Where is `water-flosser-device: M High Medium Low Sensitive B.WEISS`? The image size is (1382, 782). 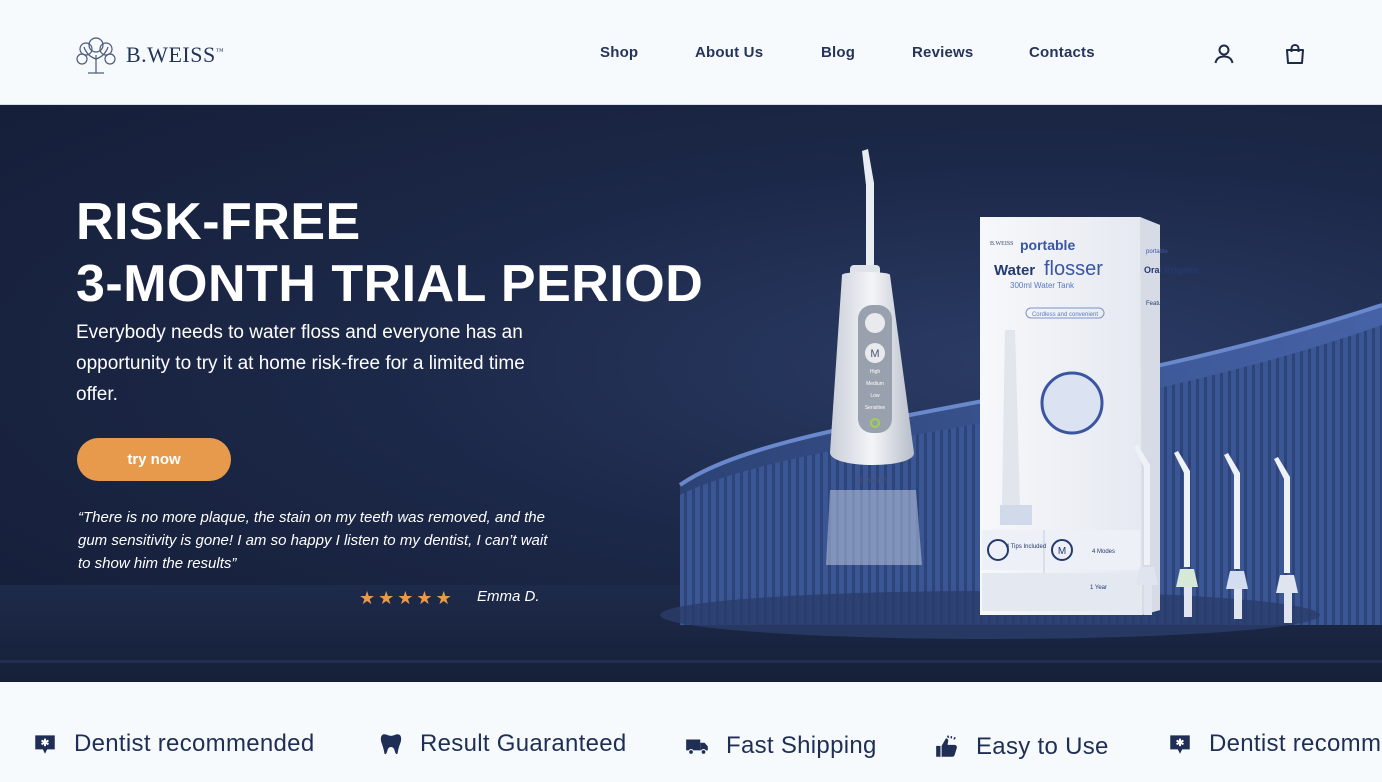
water-flosser-device: M High Medium Low Sensitive B.WEISS is located at coordinates (874, 357).